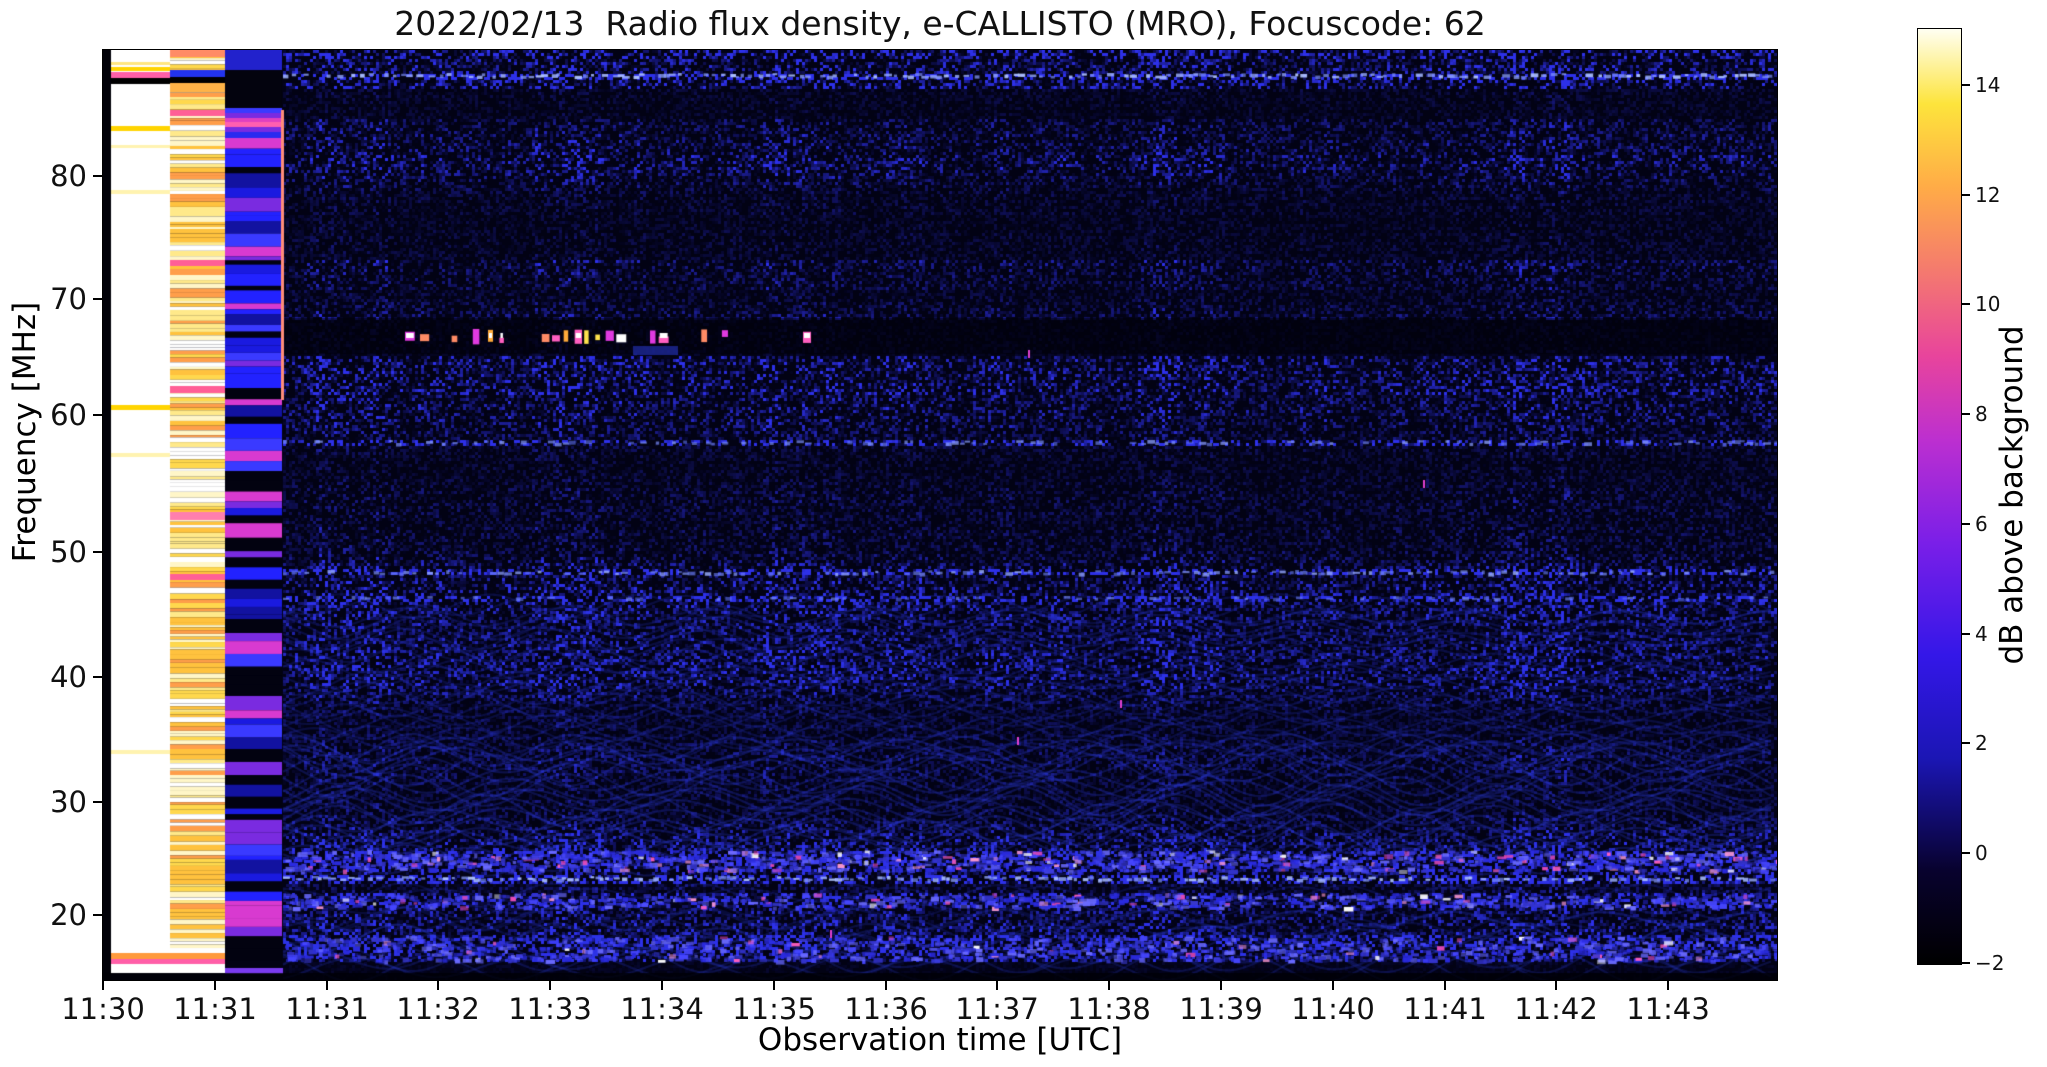 Image resolution: width=2047 pixels, height=1067 pixels. I want to click on x-tick-label: 11:40, so click(1333, 1009).